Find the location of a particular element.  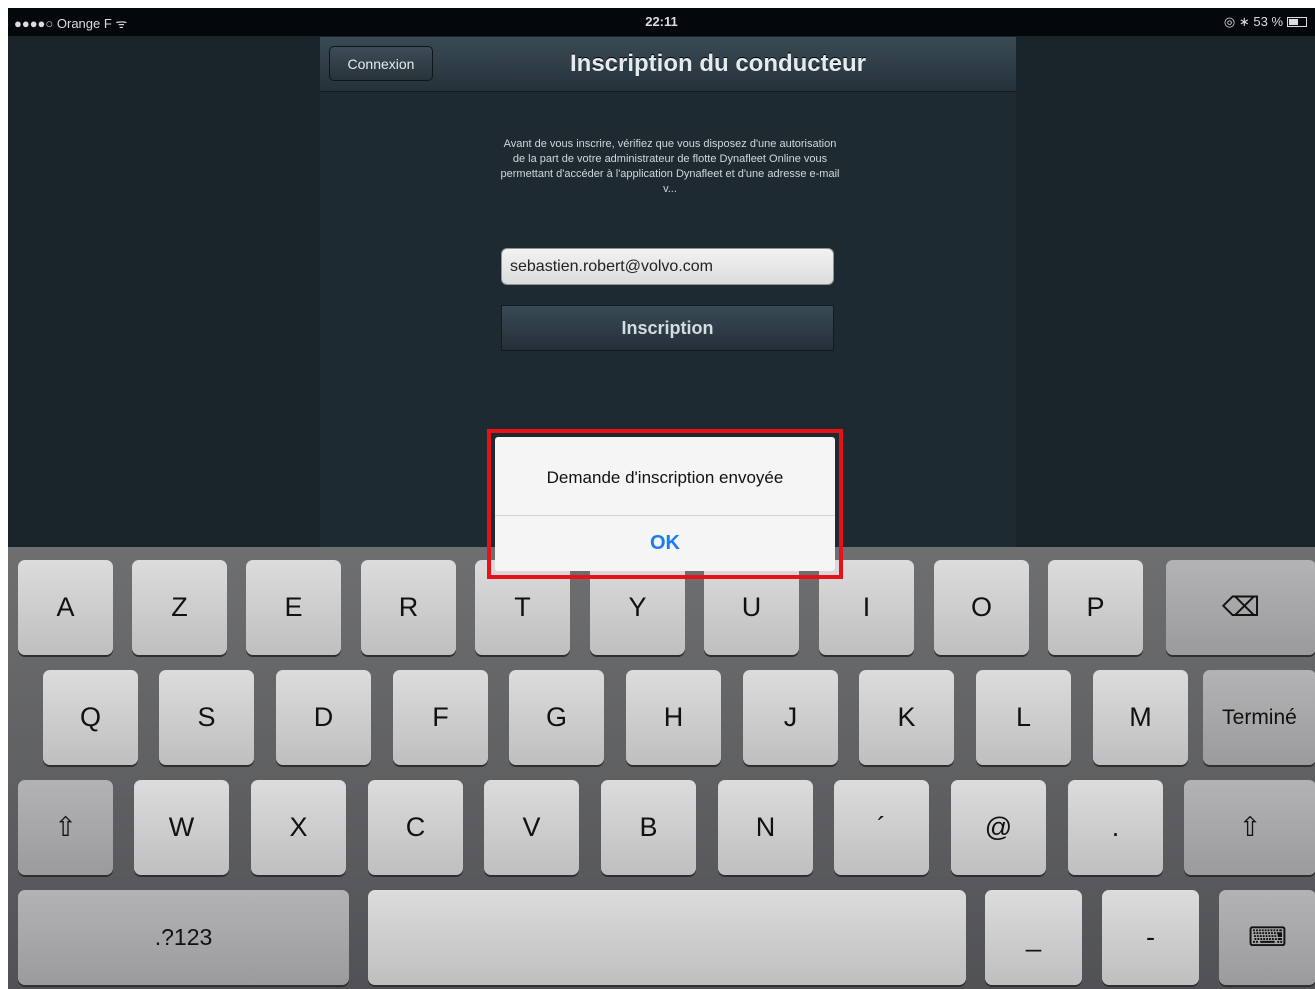

key-l: L is located at coordinates (1023, 717).